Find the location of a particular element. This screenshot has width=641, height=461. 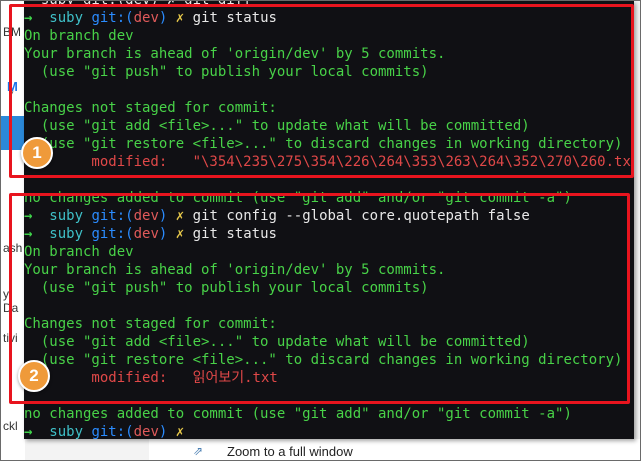

step-badge-1: 1 is located at coordinates (37, 153).